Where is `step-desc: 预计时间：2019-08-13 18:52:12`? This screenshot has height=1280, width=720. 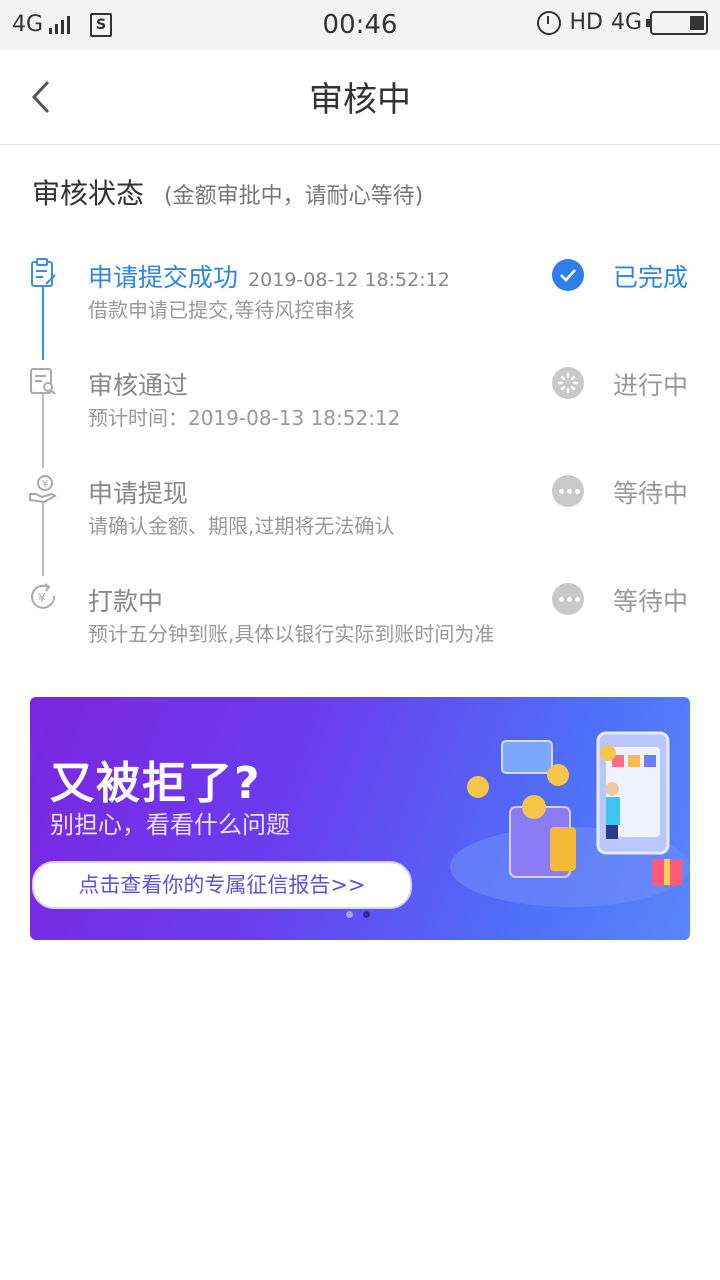 step-desc: 预计时间：2019-08-13 18:52:12 is located at coordinates (244, 418).